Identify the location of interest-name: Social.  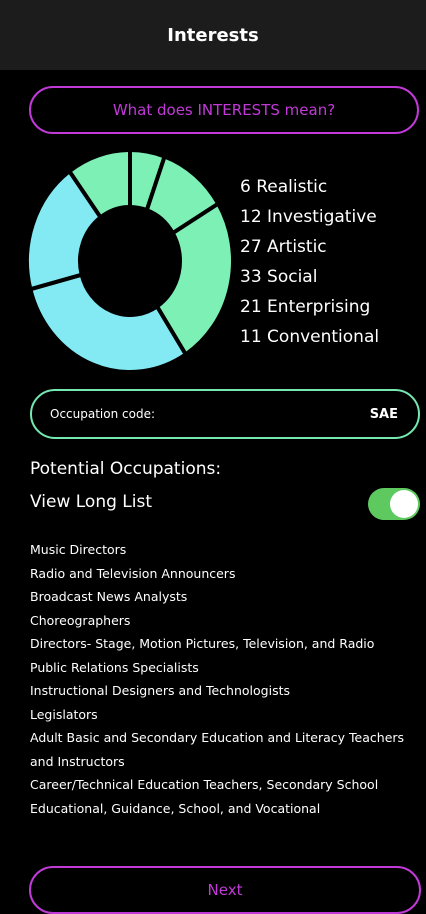
(292, 277).